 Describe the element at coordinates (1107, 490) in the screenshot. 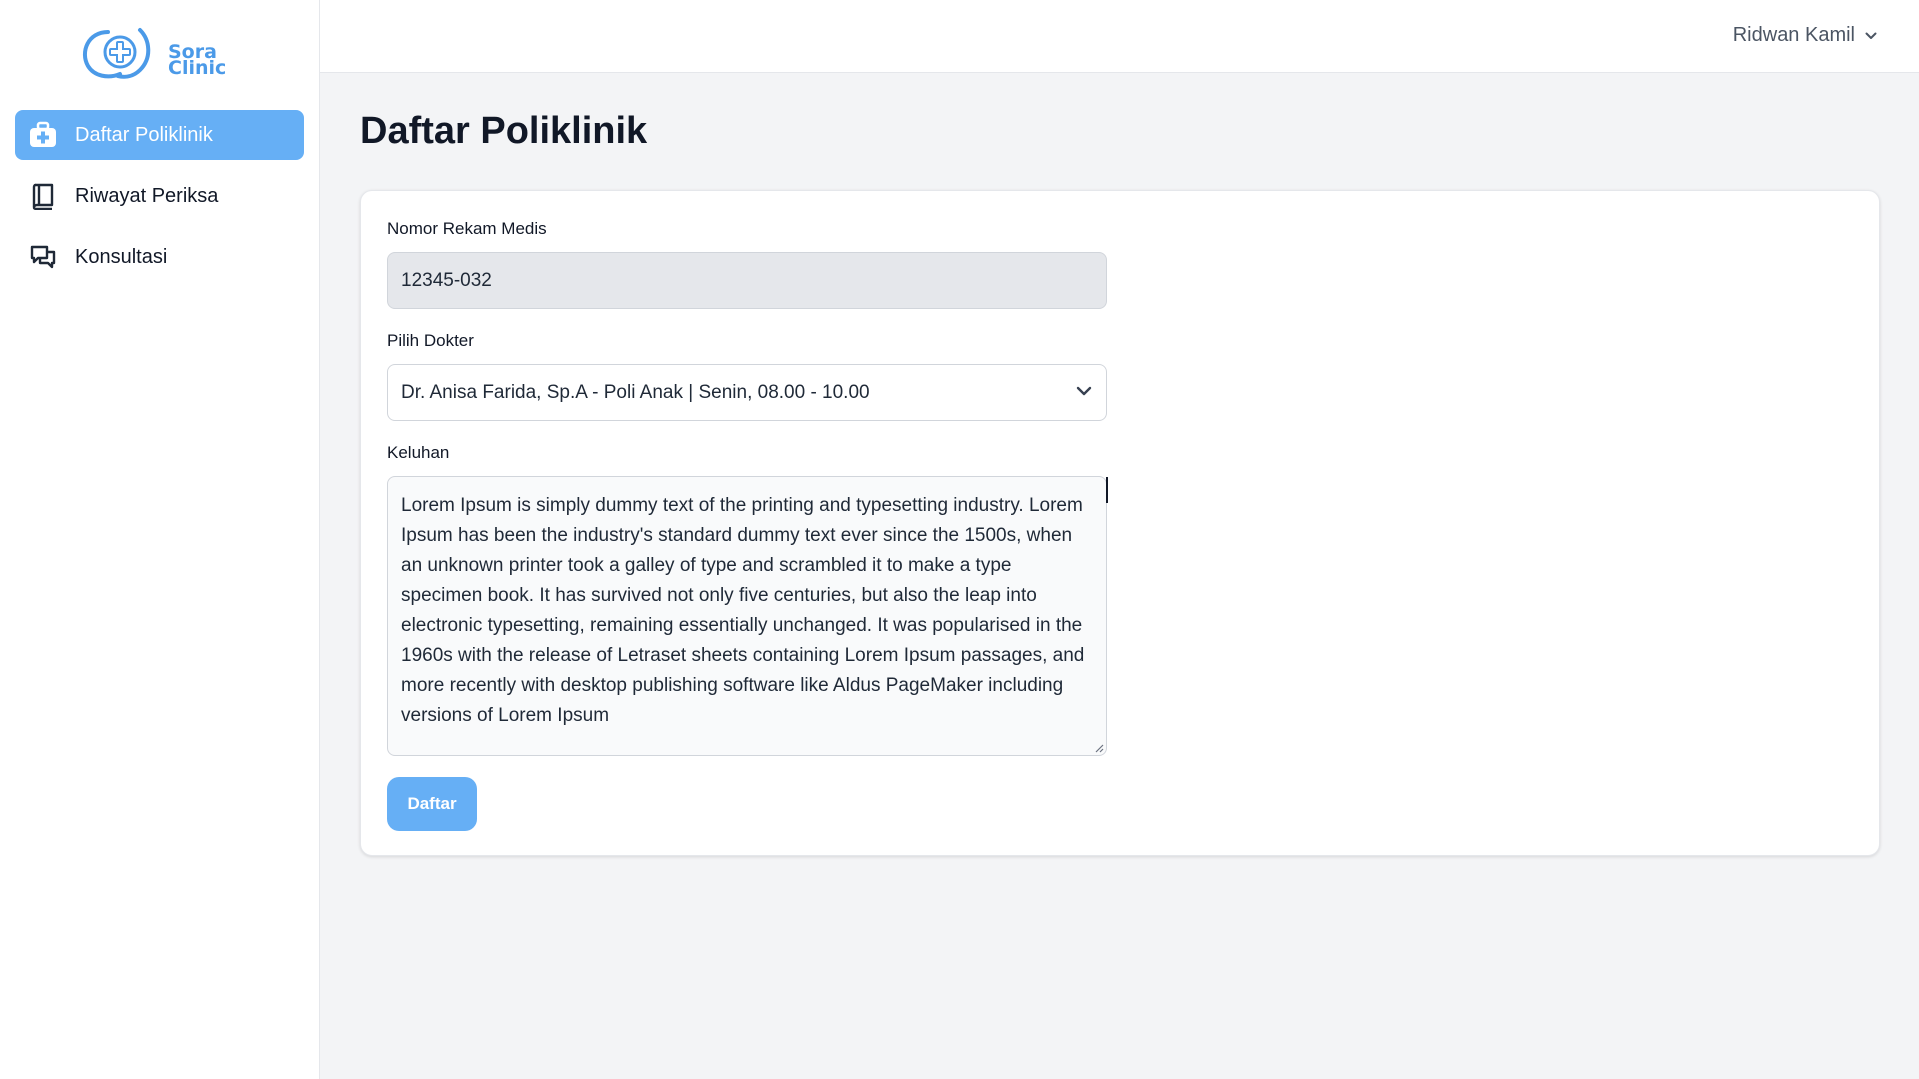

I see `text-cursor` at that location.